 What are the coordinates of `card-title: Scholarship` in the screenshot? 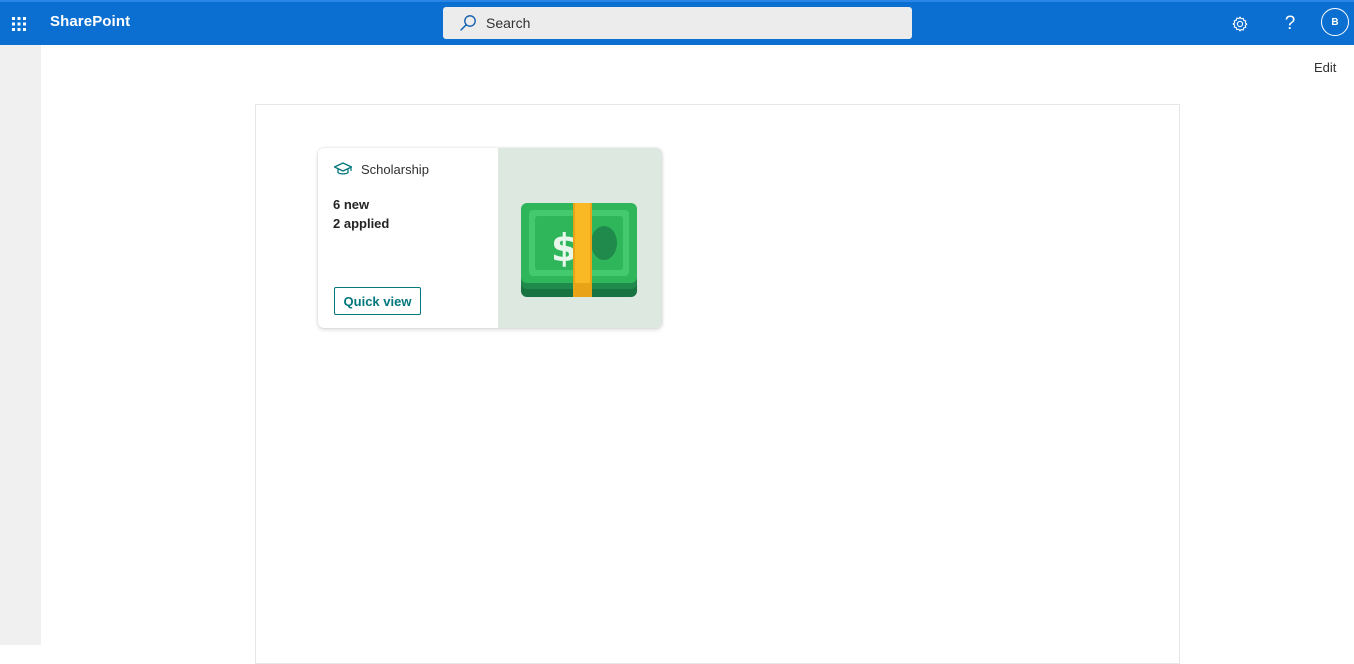 It's located at (395, 169).